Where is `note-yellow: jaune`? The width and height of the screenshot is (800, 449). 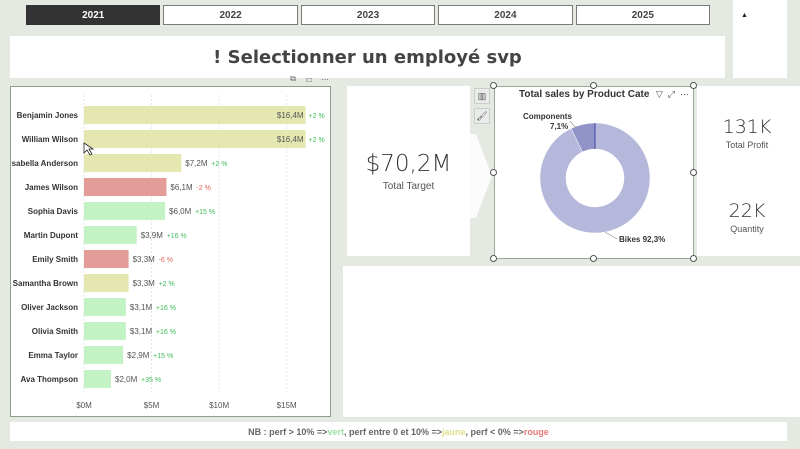 note-yellow: jaune is located at coordinates (454, 431).